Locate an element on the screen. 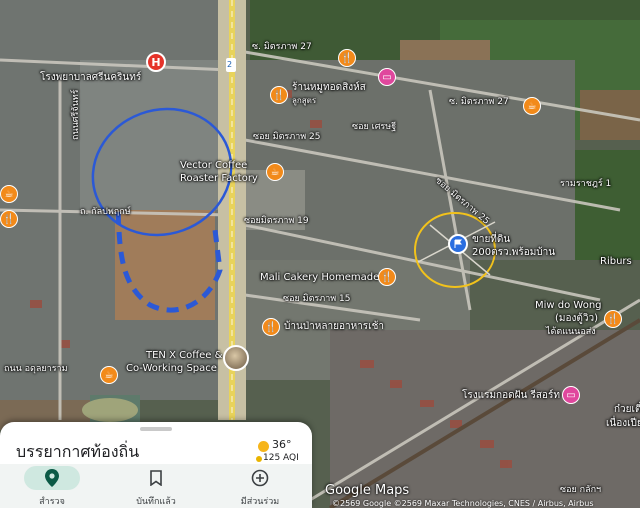  add-circle-icon is located at coordinates (260, 478).